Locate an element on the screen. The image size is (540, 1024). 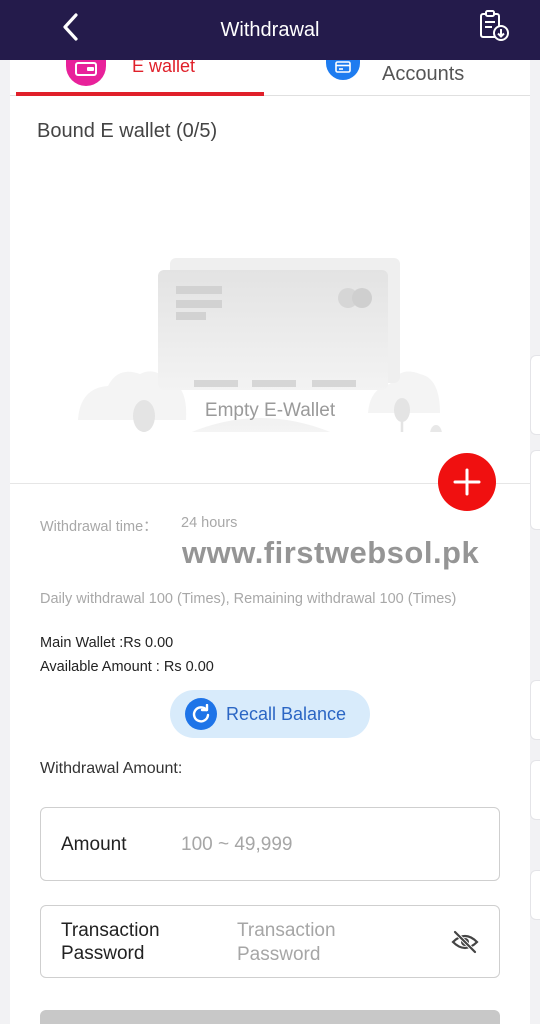
withdrawal-amount-title: Withdrawal Amount: is located at coordinates (111, 768).